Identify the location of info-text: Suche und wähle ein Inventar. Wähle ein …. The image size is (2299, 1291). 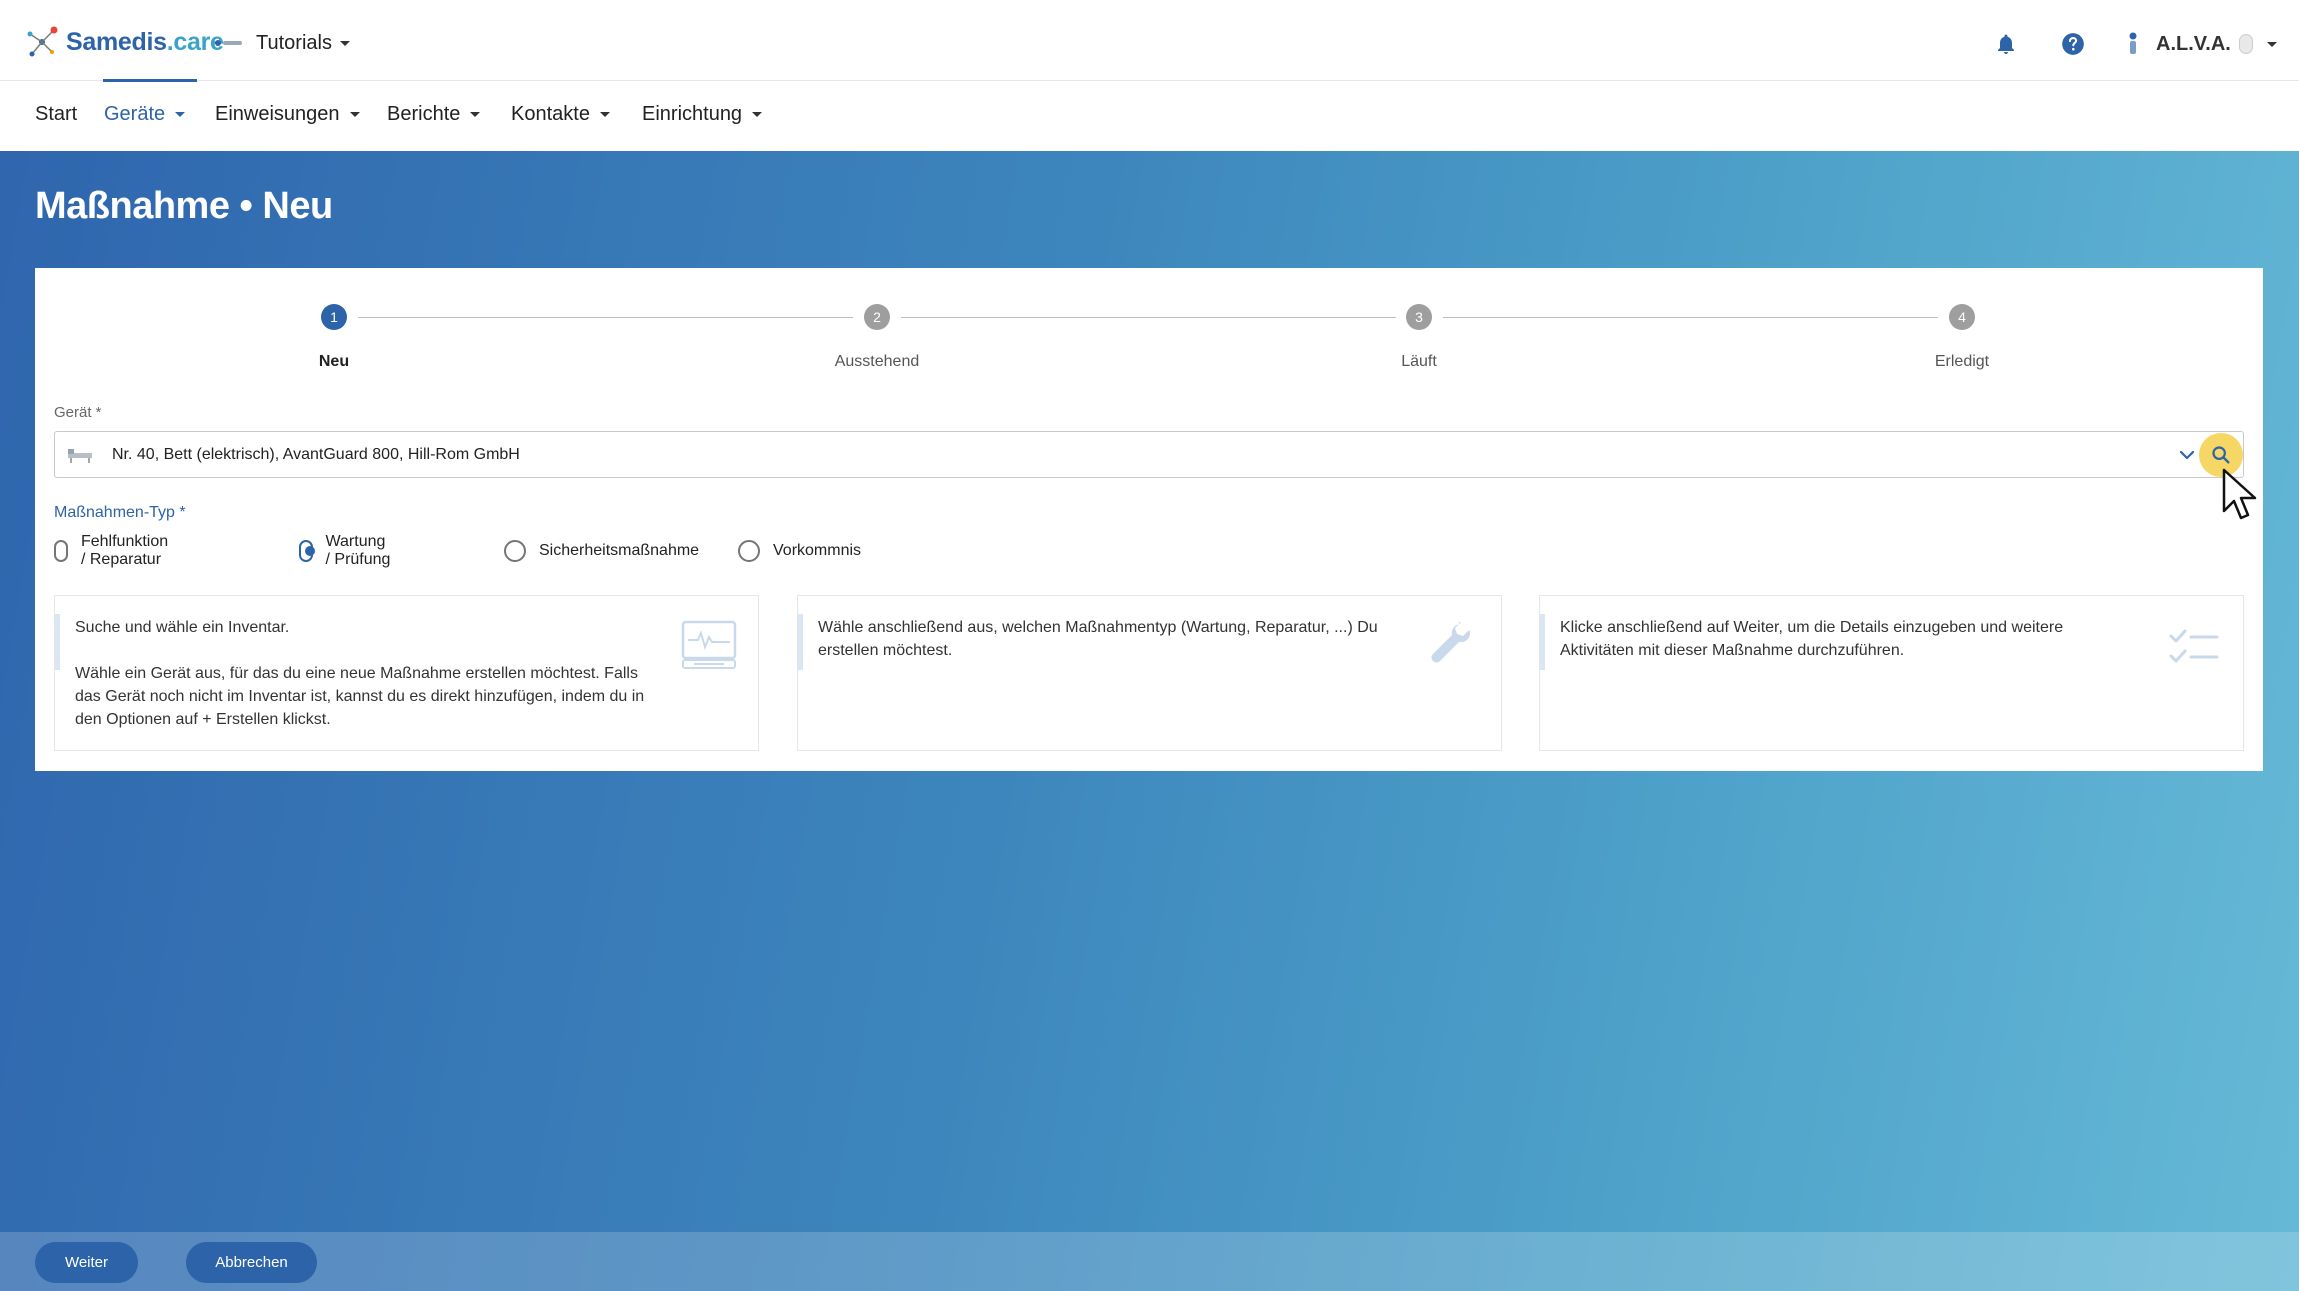
(365, 673).